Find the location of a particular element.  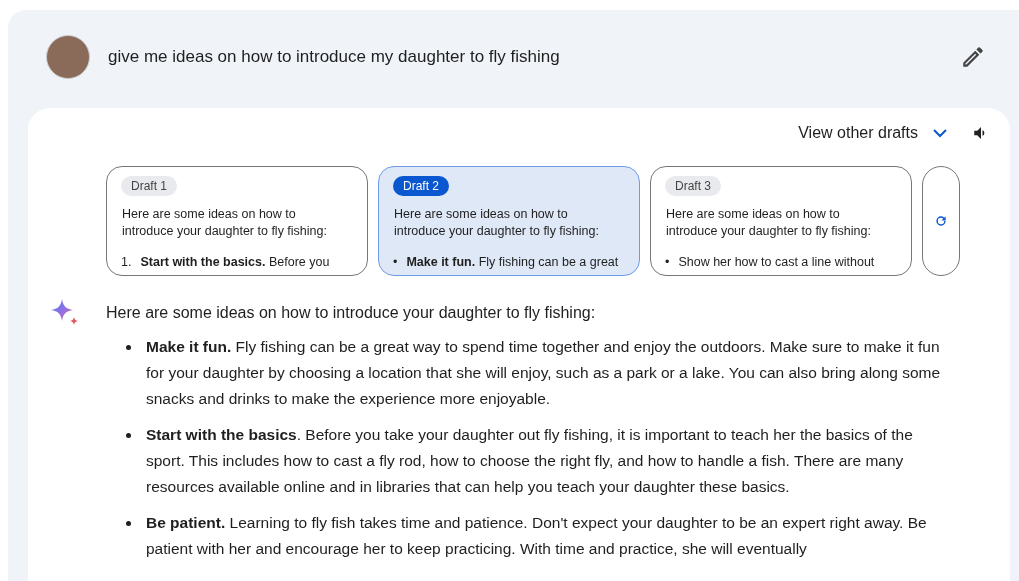

draft-point-text: Make it fun. Fly fishing can be a great is located at coordinates (512, 262).